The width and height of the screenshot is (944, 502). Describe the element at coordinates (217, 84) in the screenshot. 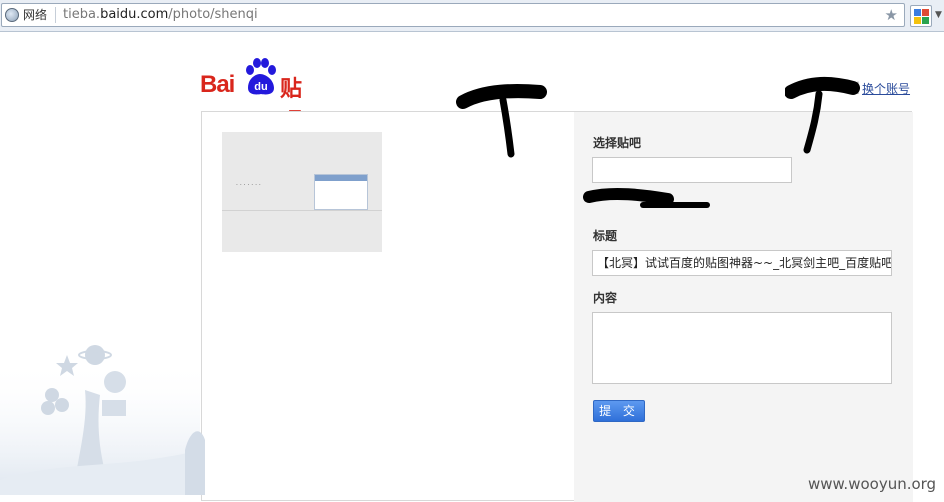

I see `logo-bai: Bai` at that location.